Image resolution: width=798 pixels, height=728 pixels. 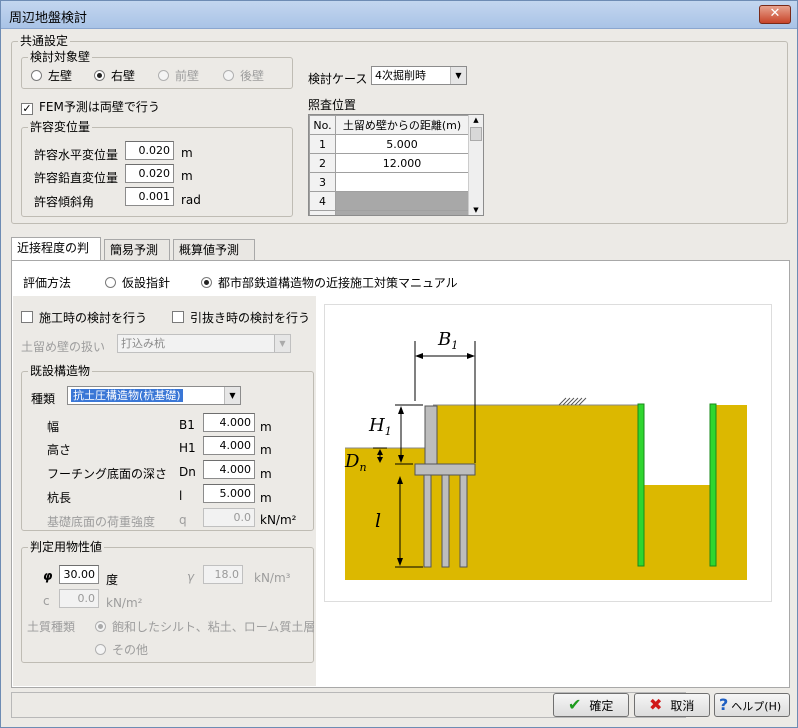 What do you see at coordinates (241, 317) in the screenshot?
I see `pullout-checkbox: 引抜き時の検討を行う` at bounding box center [241, 317].